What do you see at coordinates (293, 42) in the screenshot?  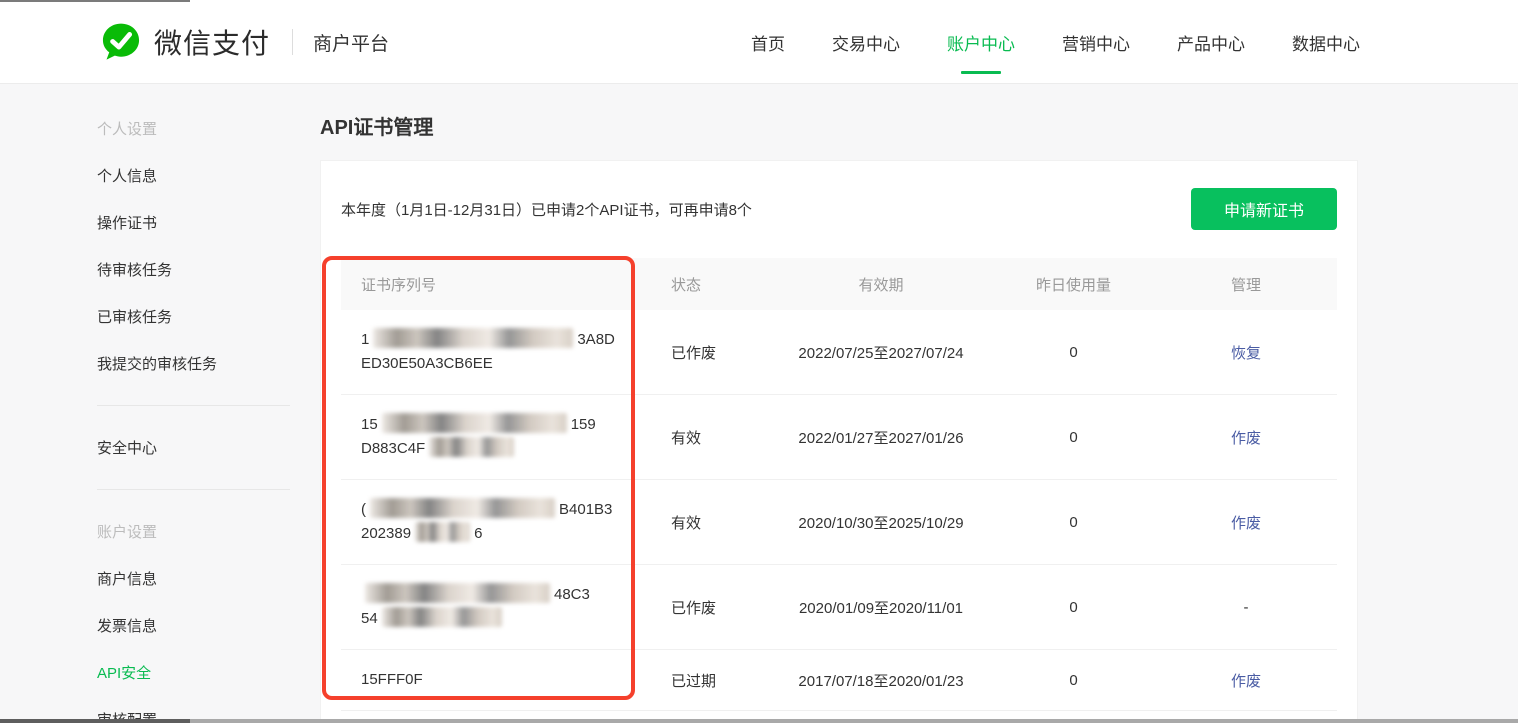 I see `brand-divider` at bounding box center [293, 42].